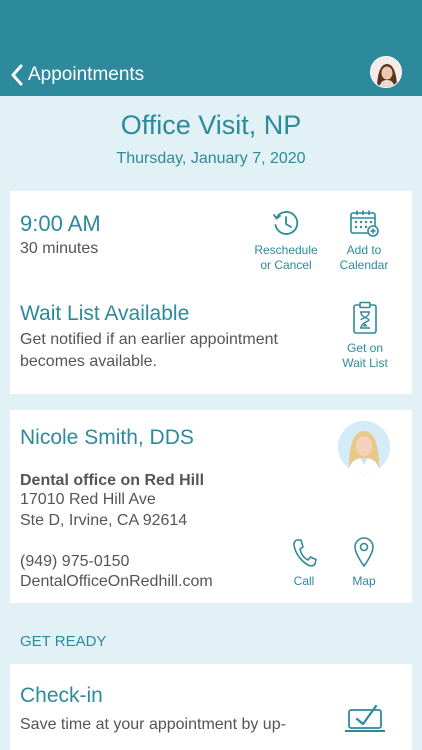  I want to click on hourglass-clipboard-icon, so click(365, 317).